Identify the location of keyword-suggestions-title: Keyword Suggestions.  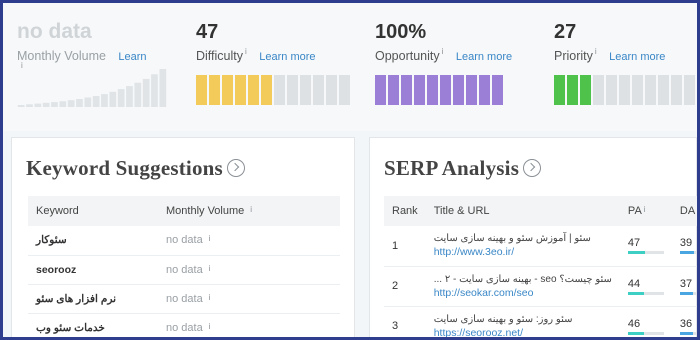
(124, 168).